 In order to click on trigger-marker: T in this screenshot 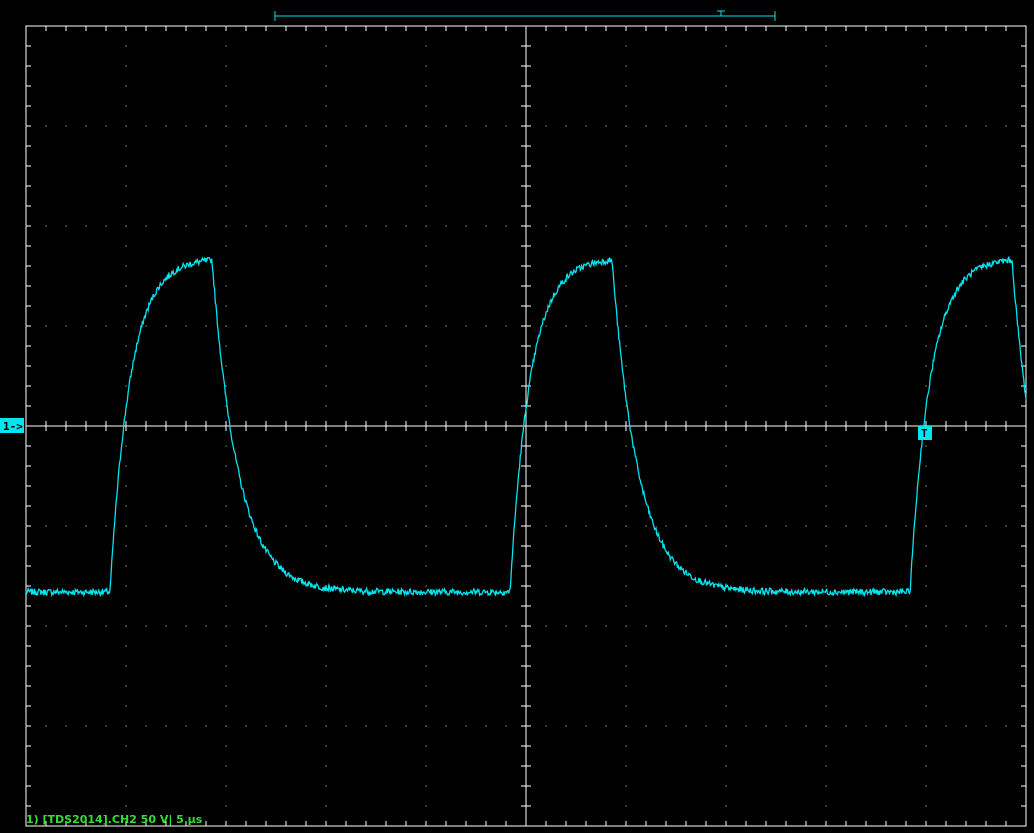, I will do `click(925, 433)`.